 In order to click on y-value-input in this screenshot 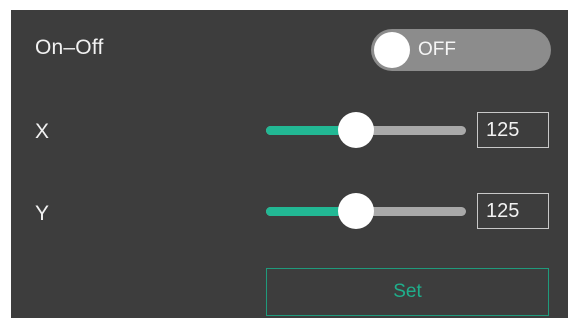, I will do `click(513, 211)`.